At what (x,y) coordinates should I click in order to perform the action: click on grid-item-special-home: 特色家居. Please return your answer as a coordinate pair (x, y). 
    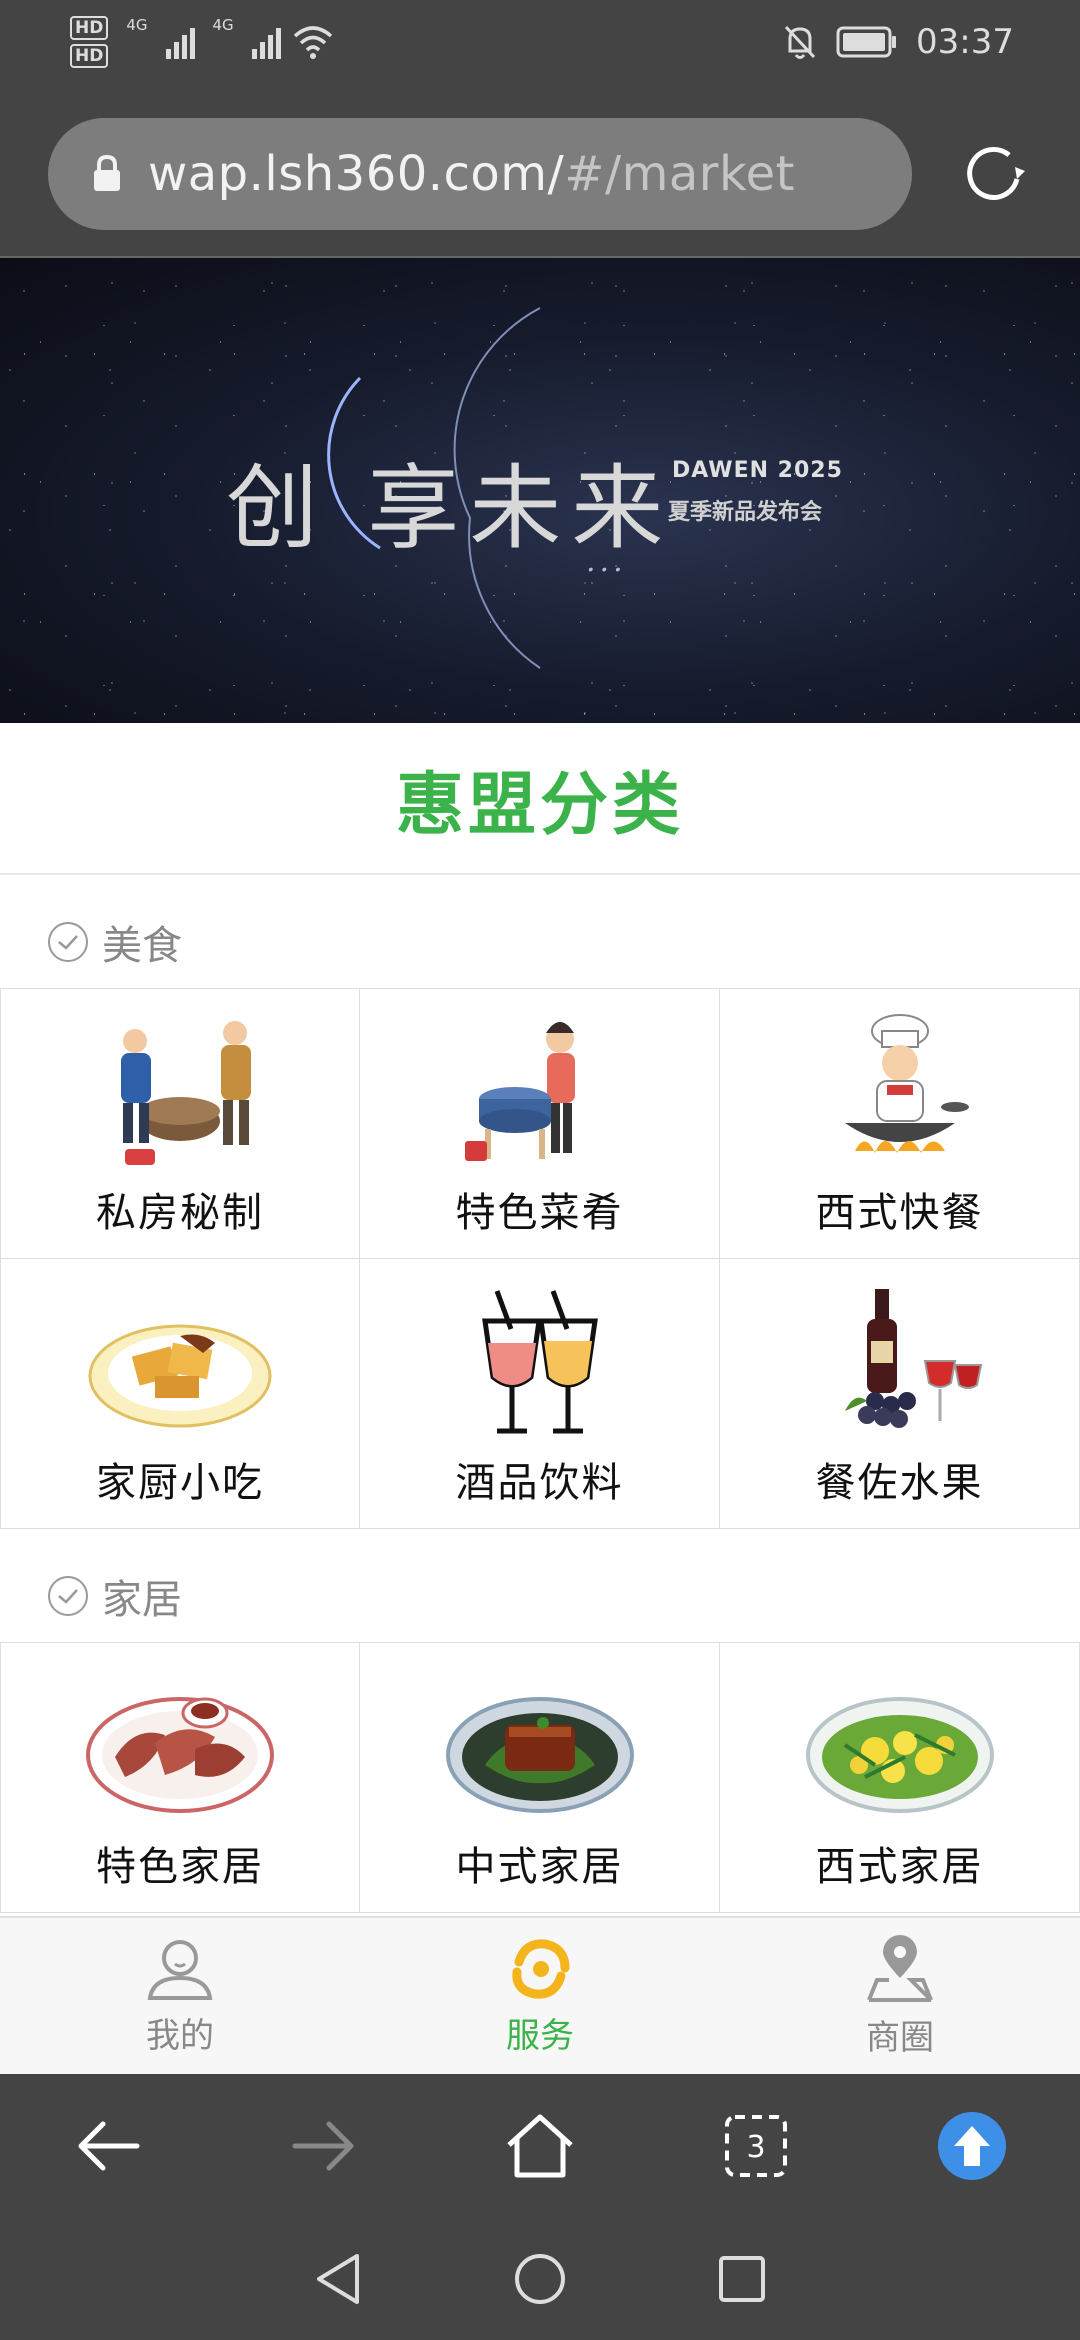
    Looking at the image, I should click on (180, 1778).